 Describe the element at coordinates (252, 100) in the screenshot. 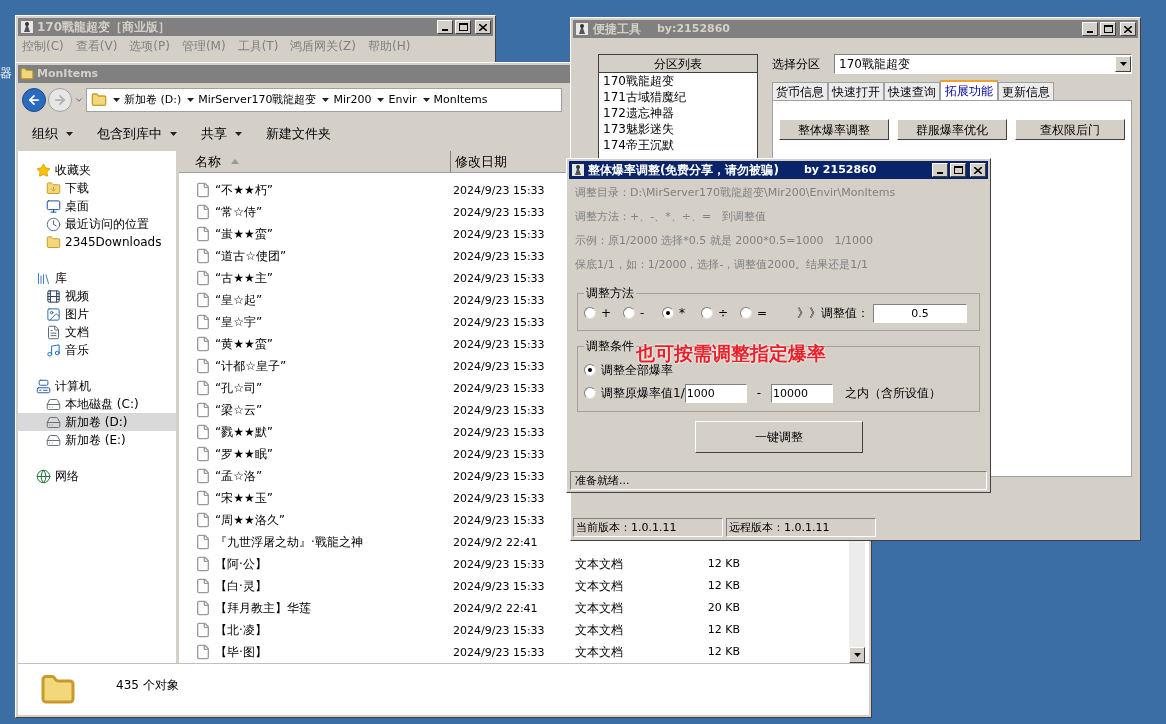

I see `breadcrumb-item: MirServer170戰龍超变` at that location.